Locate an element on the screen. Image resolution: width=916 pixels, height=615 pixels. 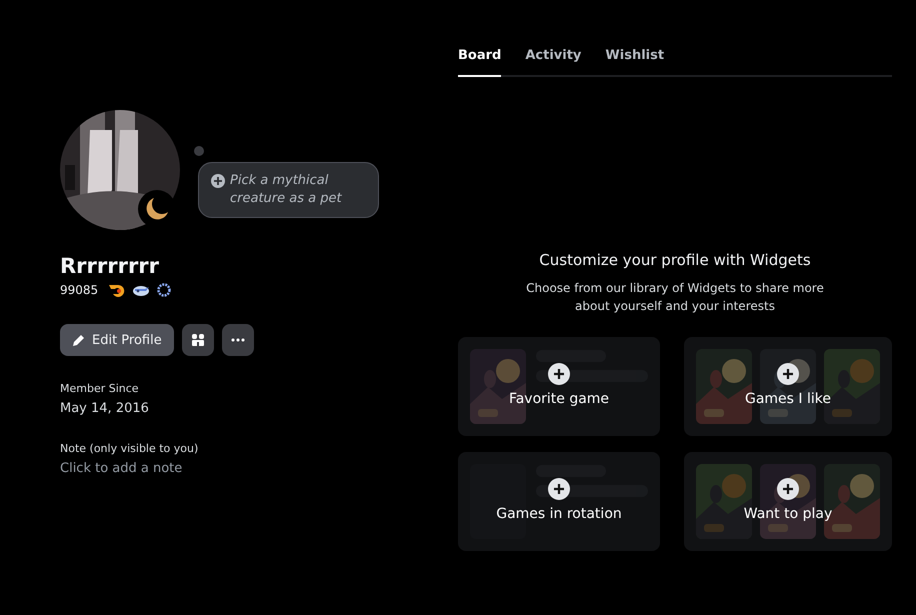
widgets-description: Choose from our library of Widgets to share more about yourself and your interests is located at coordinates (675, 297).